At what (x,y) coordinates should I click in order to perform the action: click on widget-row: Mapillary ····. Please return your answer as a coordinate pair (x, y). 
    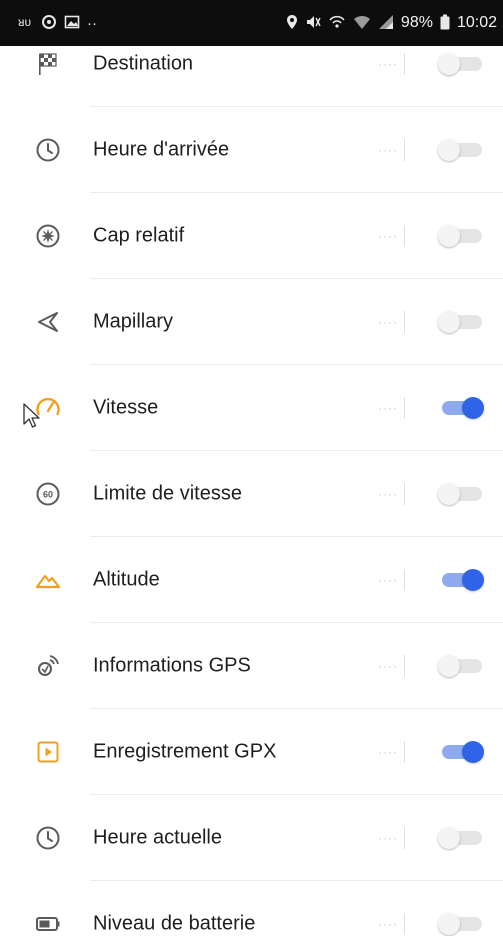
    Looking at the image, I should click on (251, 322).